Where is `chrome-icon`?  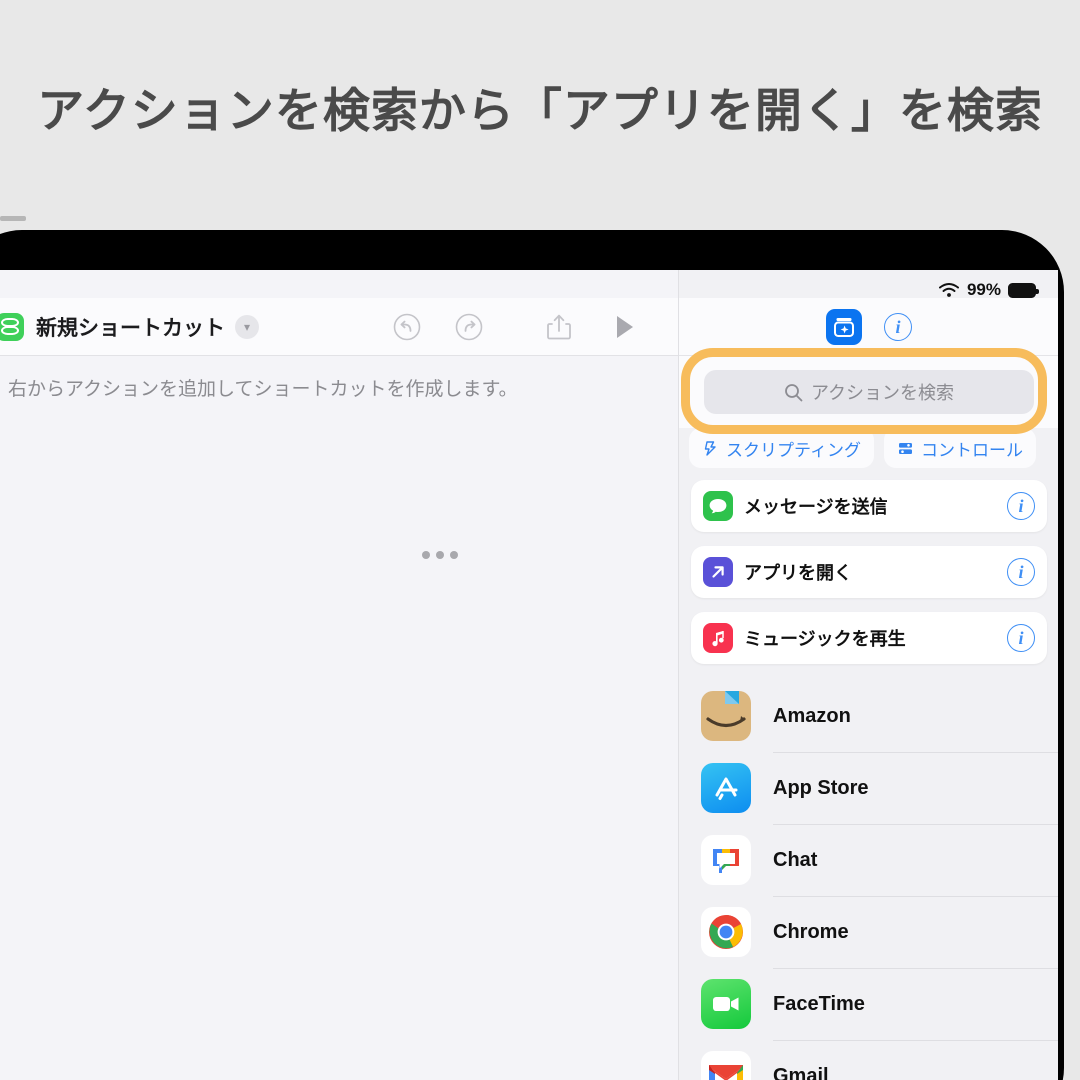 chrome-icon is located at coordinates (726, 932).